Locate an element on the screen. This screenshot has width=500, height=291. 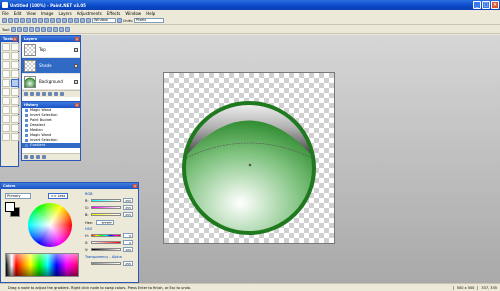
merge-layer-icon is located at coordinates (44, 94).